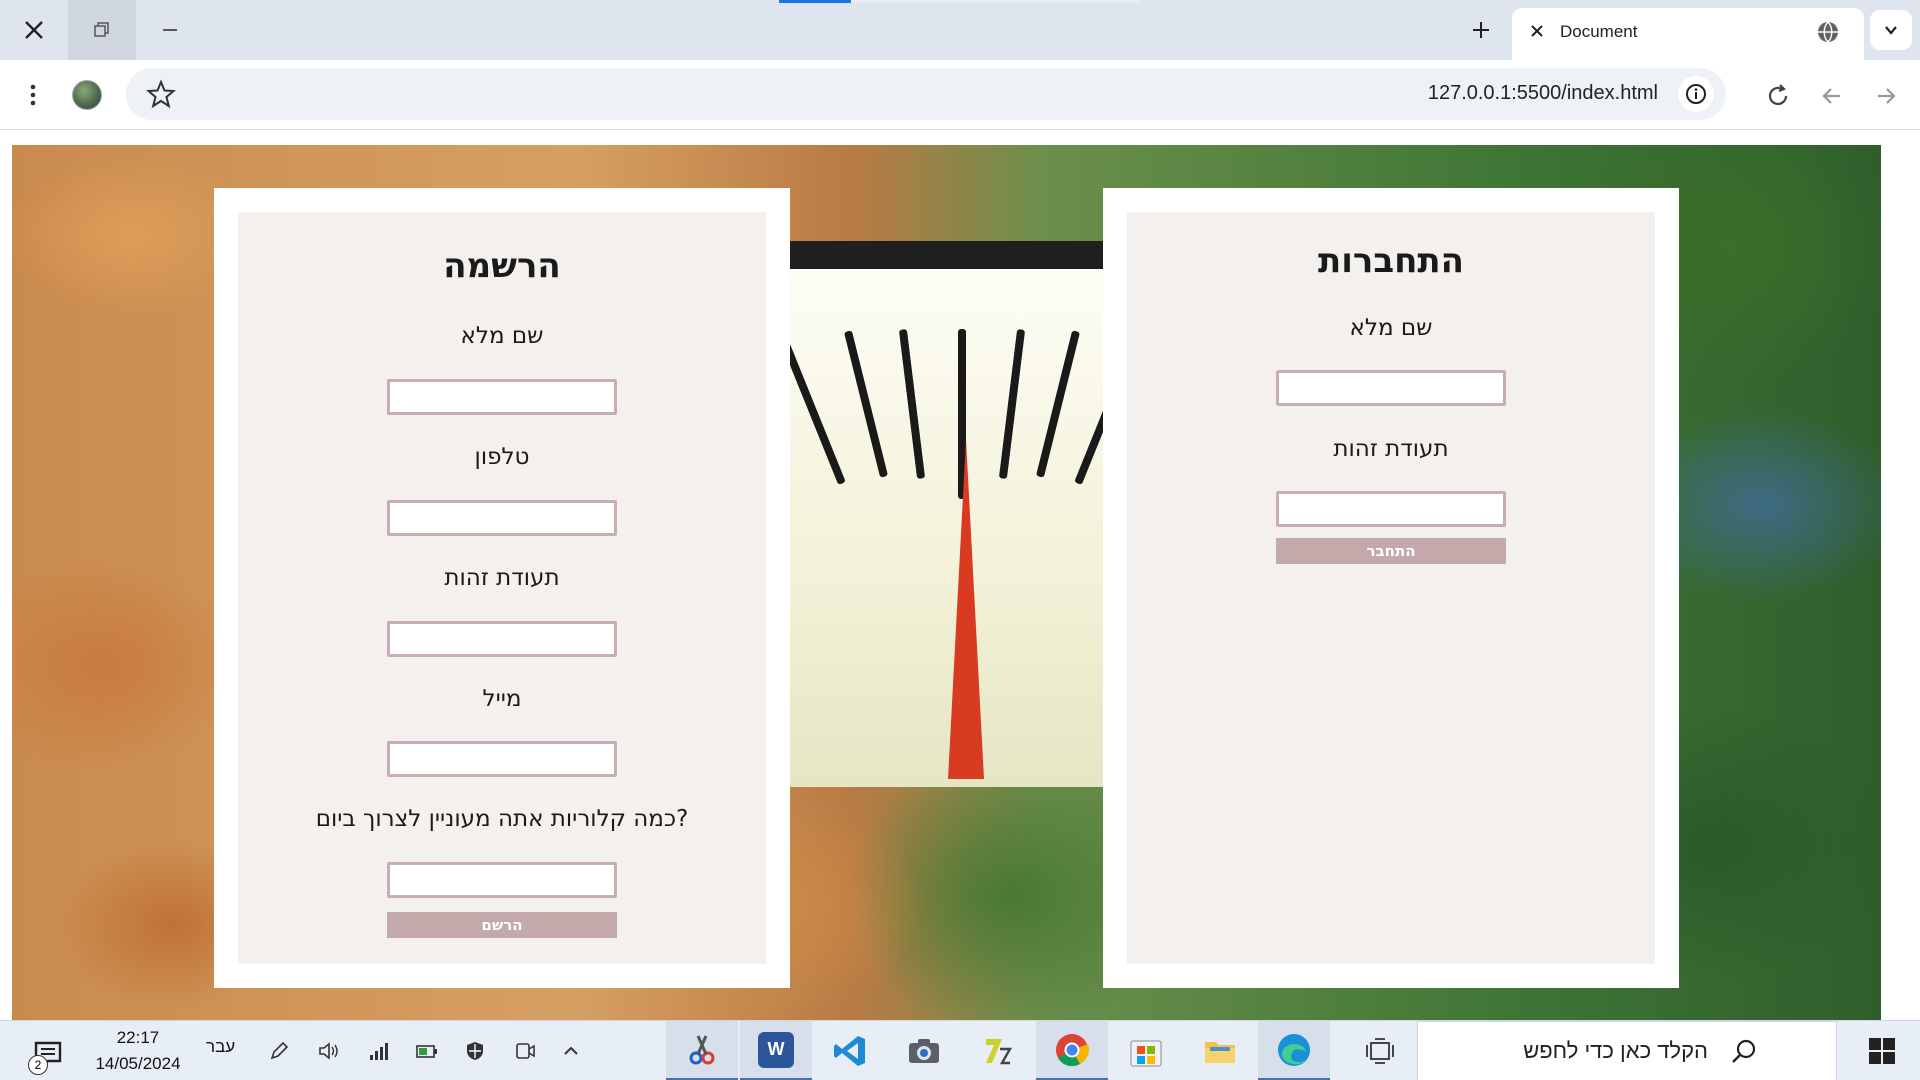 This screenshot has height=1080, width=1920. Describe the element at coordinates (279, 1051) in the screenshot. I see `pen-icon` at that location.